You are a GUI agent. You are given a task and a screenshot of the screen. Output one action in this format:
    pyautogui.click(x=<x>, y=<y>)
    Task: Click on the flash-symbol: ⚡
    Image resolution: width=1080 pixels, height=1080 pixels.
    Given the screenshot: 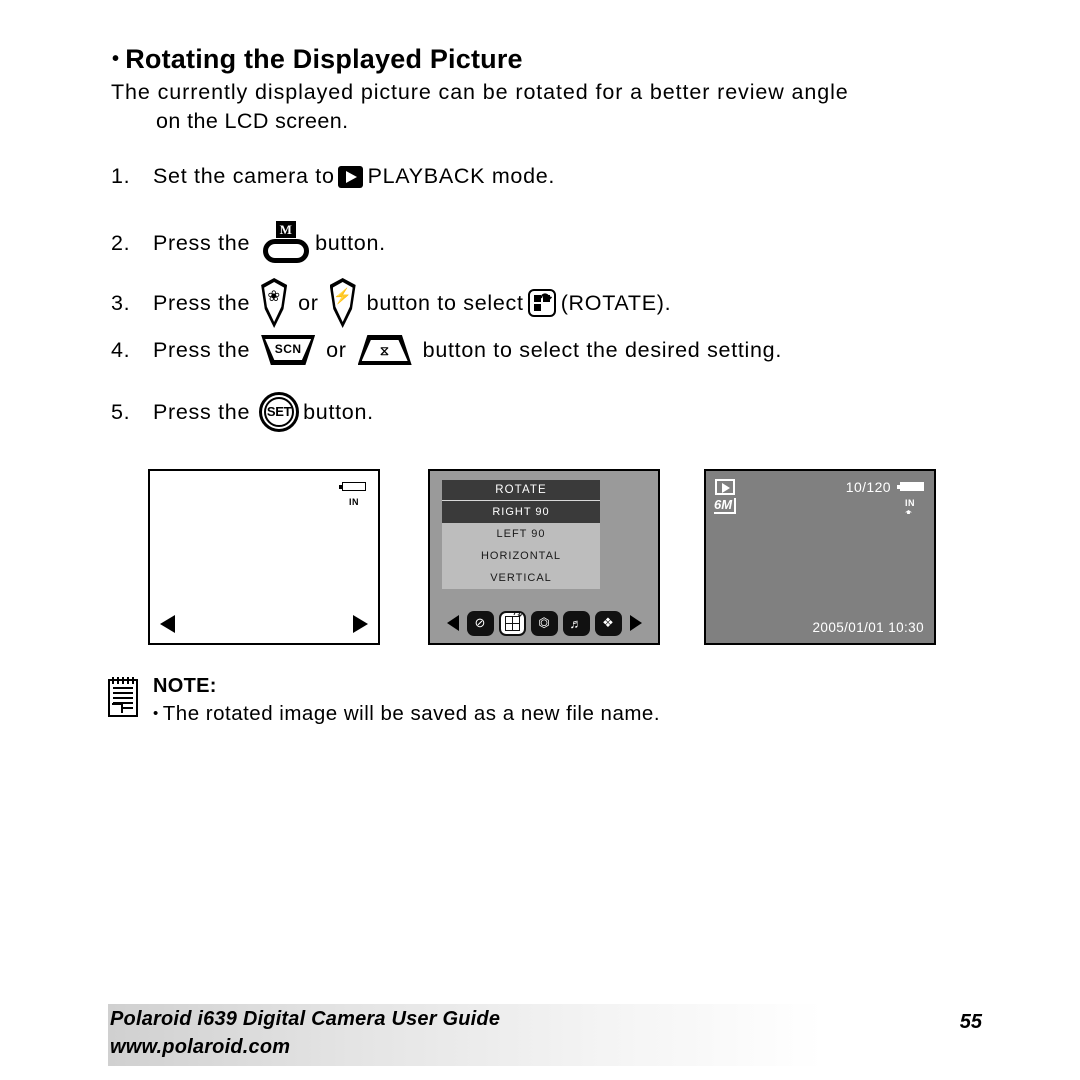 What is the action you would take?
    pyautogui.click(x=342, y=296)
    